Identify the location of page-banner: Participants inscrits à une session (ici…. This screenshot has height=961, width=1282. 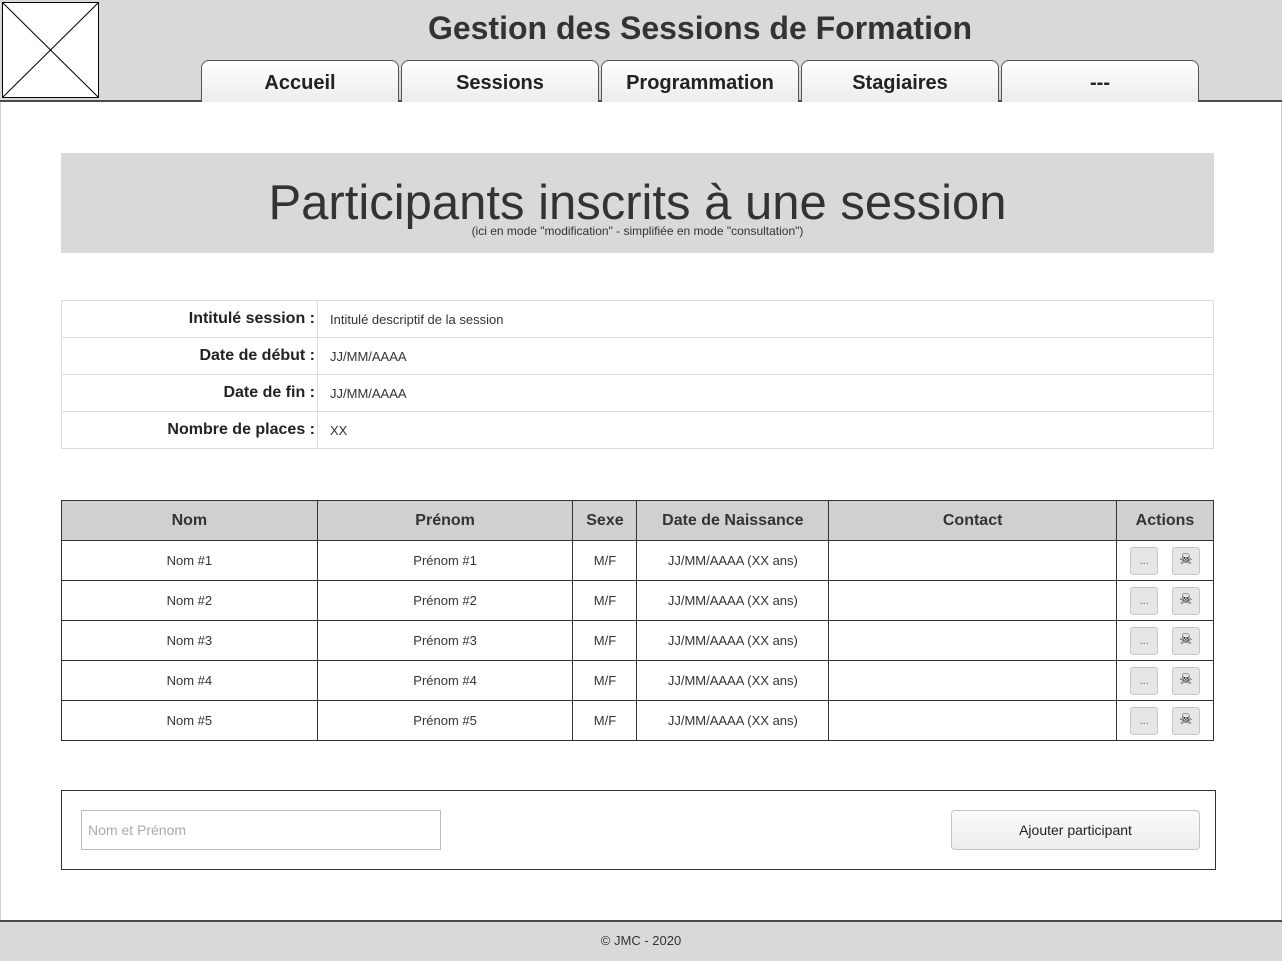
(637, 203).